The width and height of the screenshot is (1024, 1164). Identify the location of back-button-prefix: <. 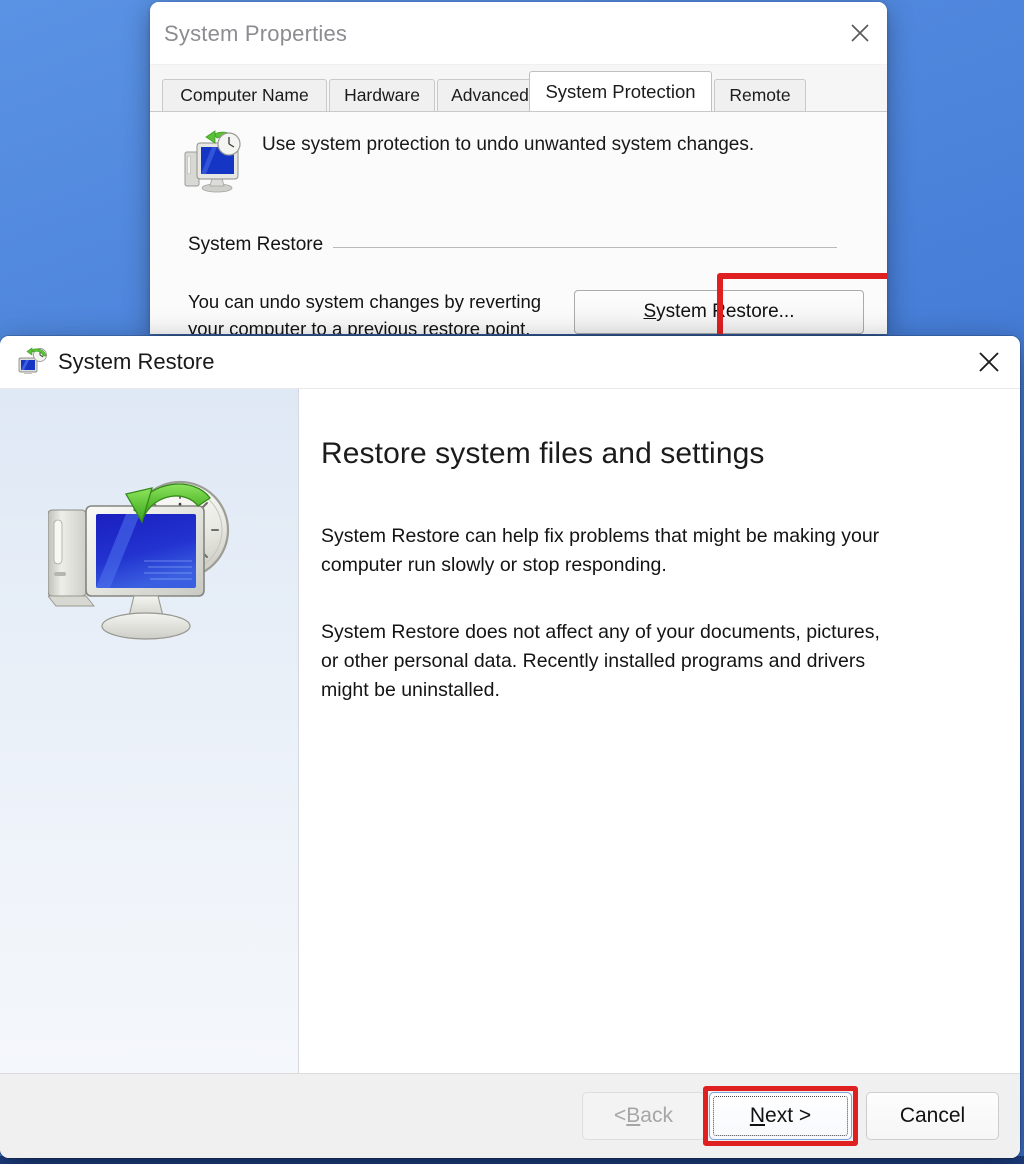
(620, 1115).